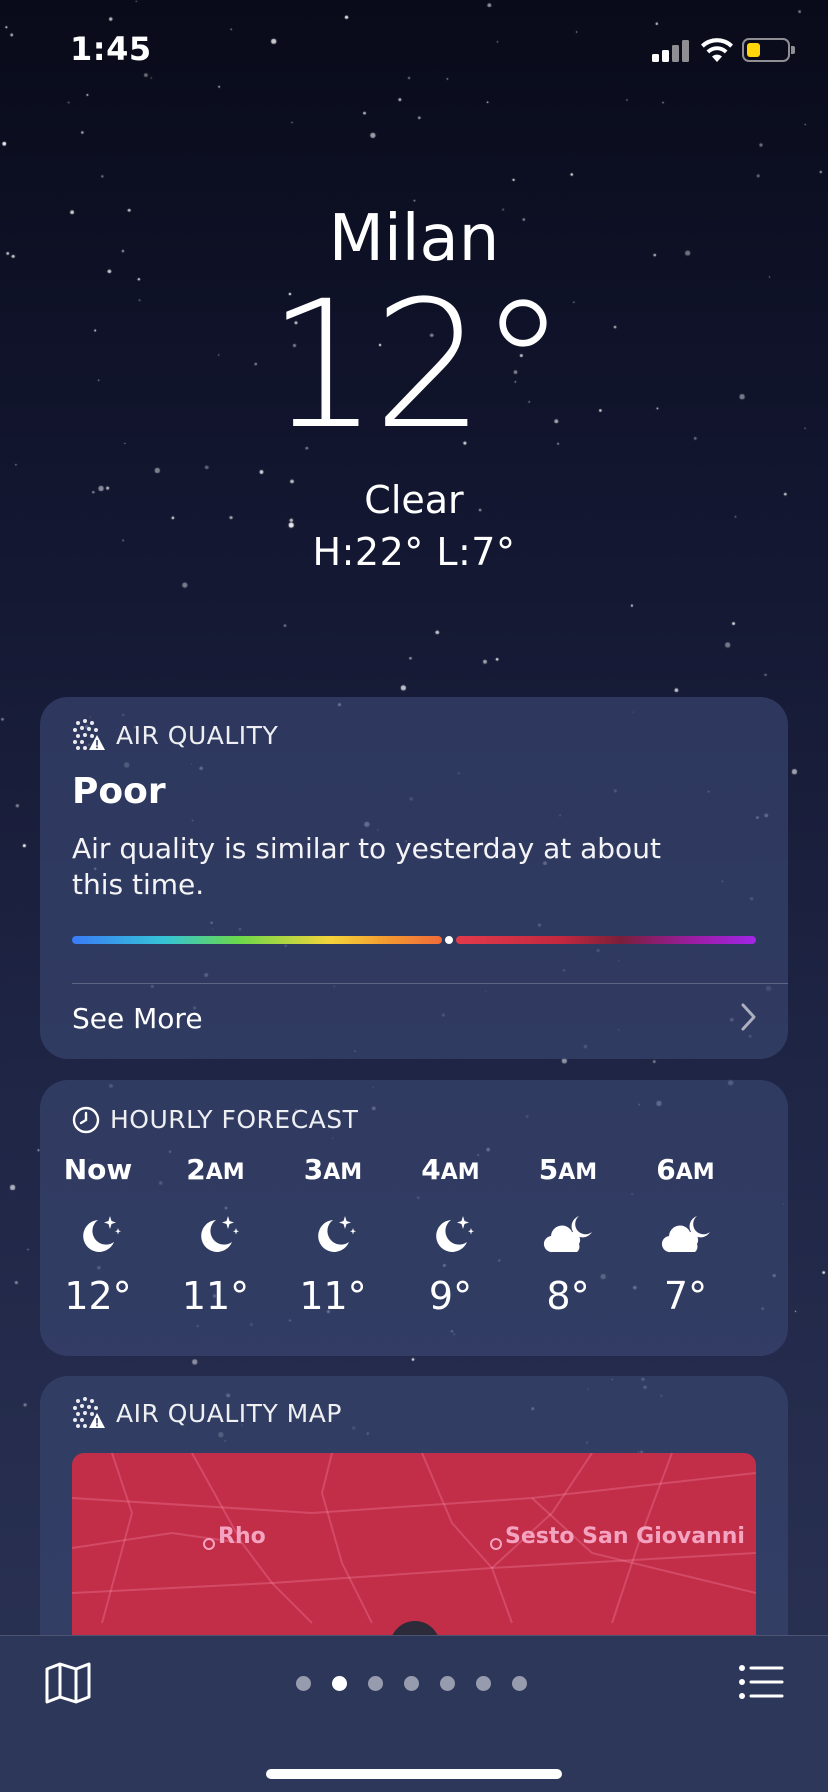 The image size is (828, 1792). Describe the element at coordinates (313, 1169) in the screenshot. I see `hour-value: 3` at that location.